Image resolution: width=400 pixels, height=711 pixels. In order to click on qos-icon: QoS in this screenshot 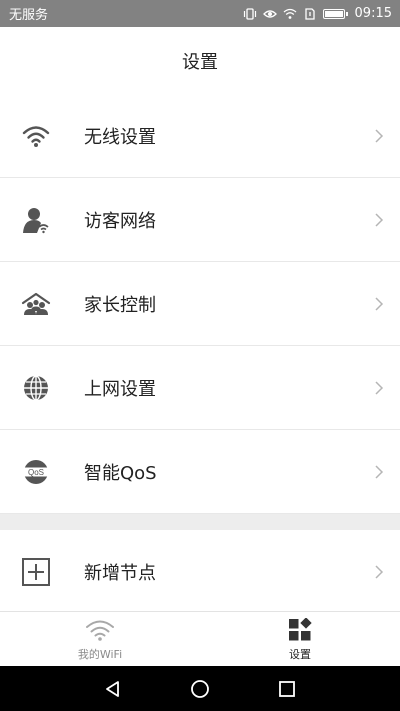, I will do `click(36, 472)`.